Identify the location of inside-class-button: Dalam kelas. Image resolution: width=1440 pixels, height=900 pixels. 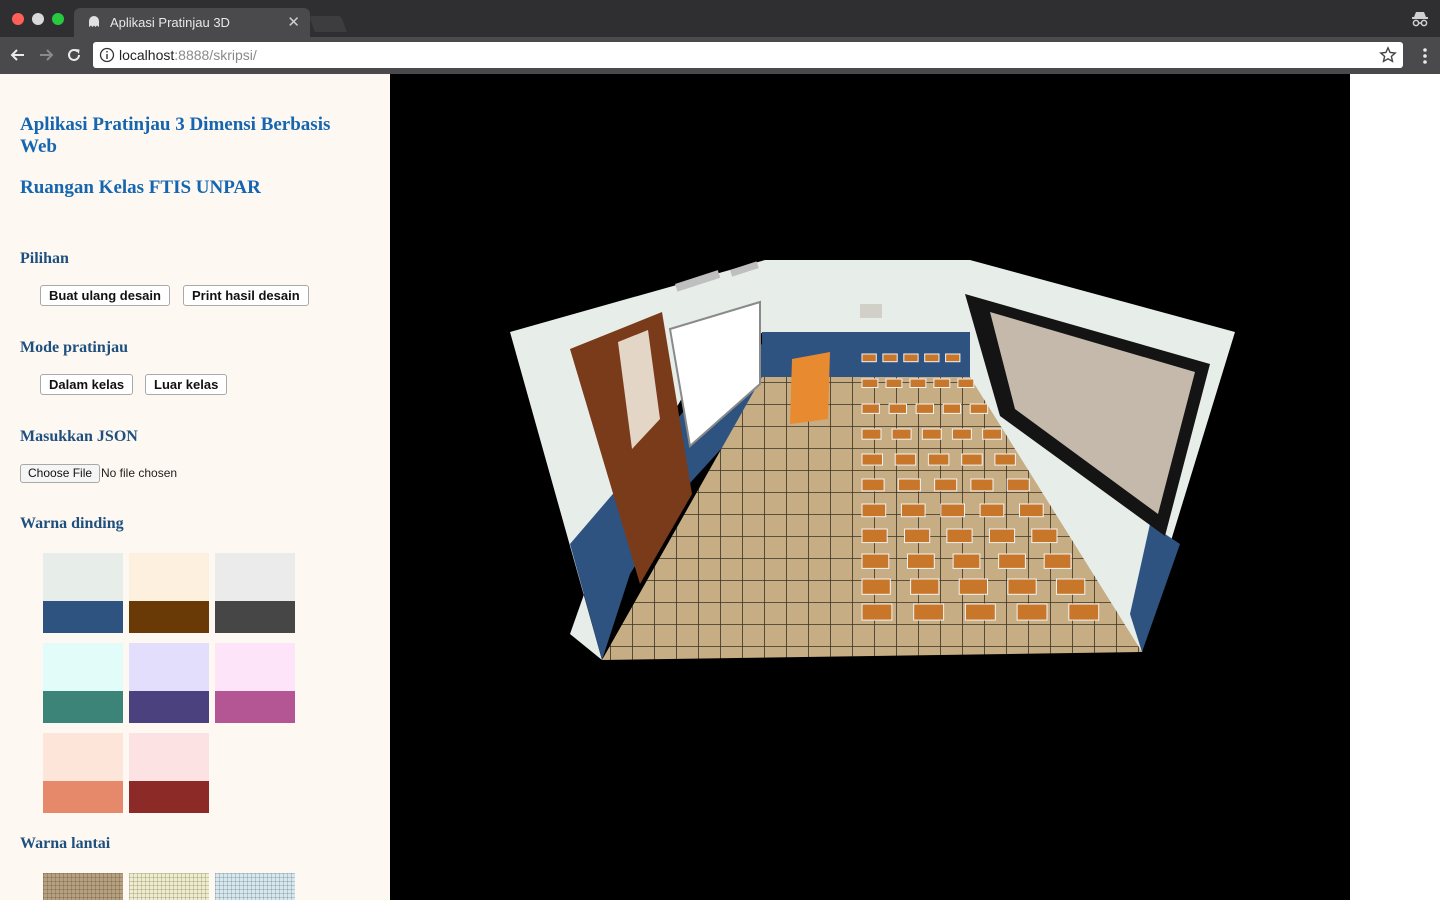
(87, 384).